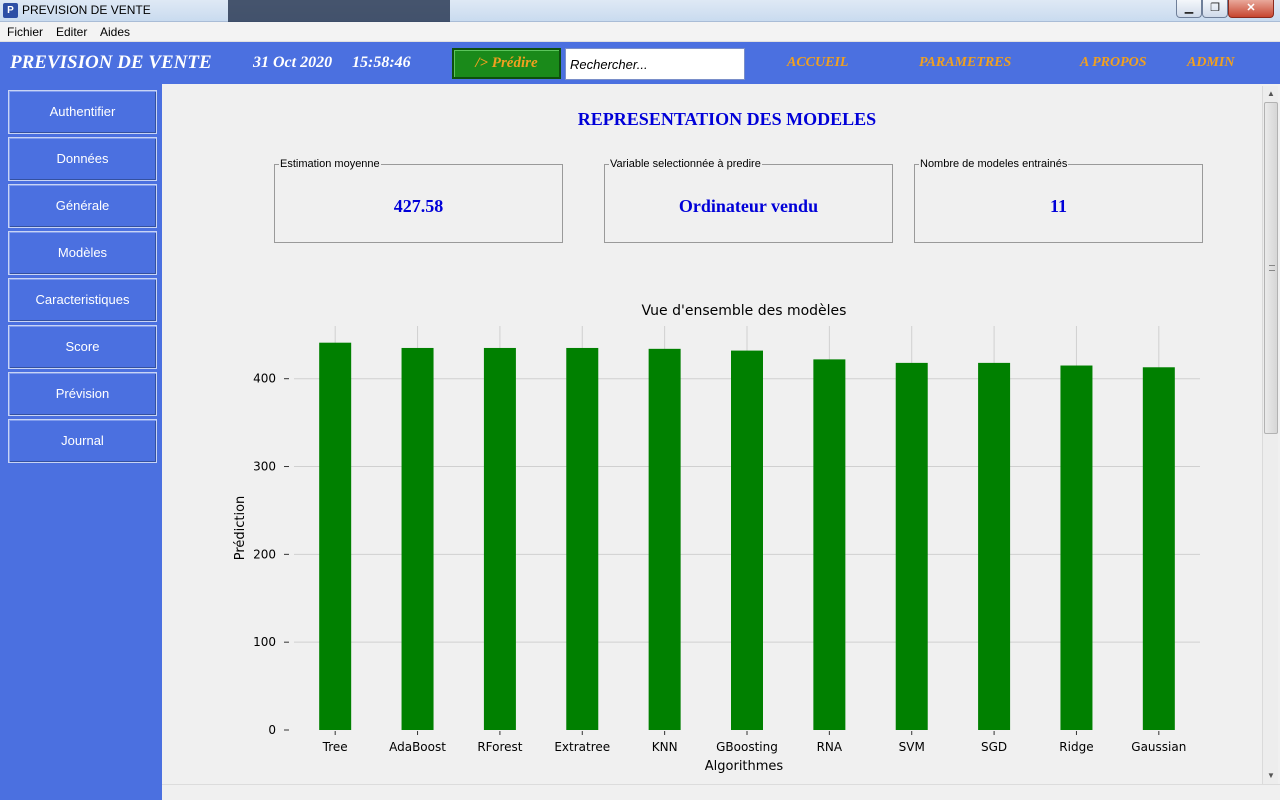 Image resolution: width=1280 pixels, height=800 pixels. What do you see at coordinates (264, 467) in the screenshot?
I see `y-tick-label: 300` at bounding box center [264, 467].